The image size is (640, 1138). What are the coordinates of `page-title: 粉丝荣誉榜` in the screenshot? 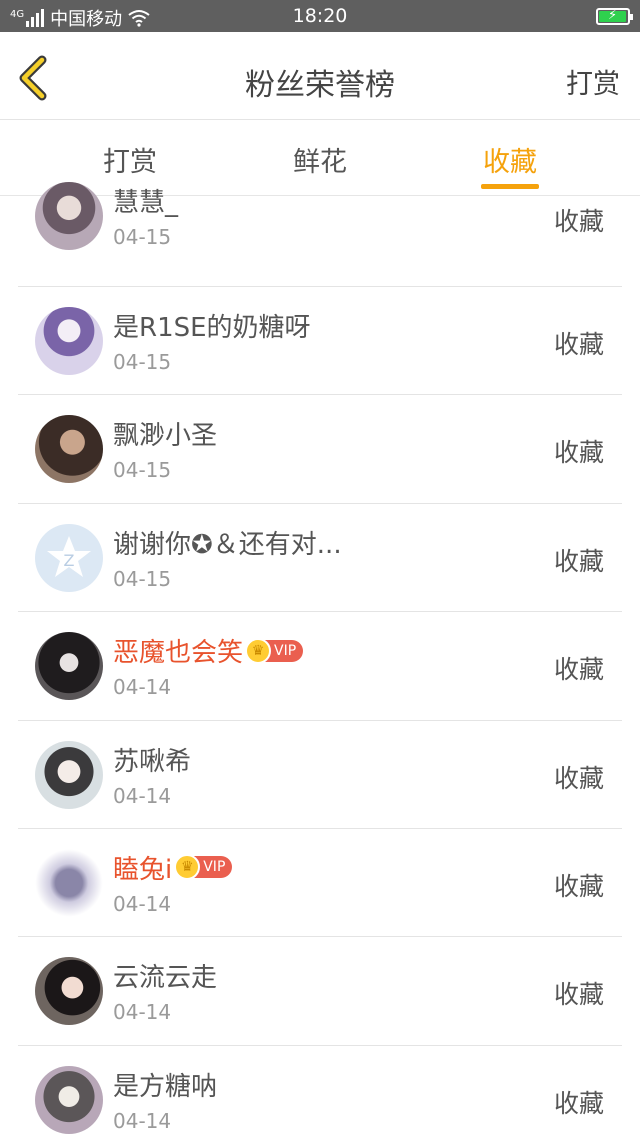 It's located at (320, 85).